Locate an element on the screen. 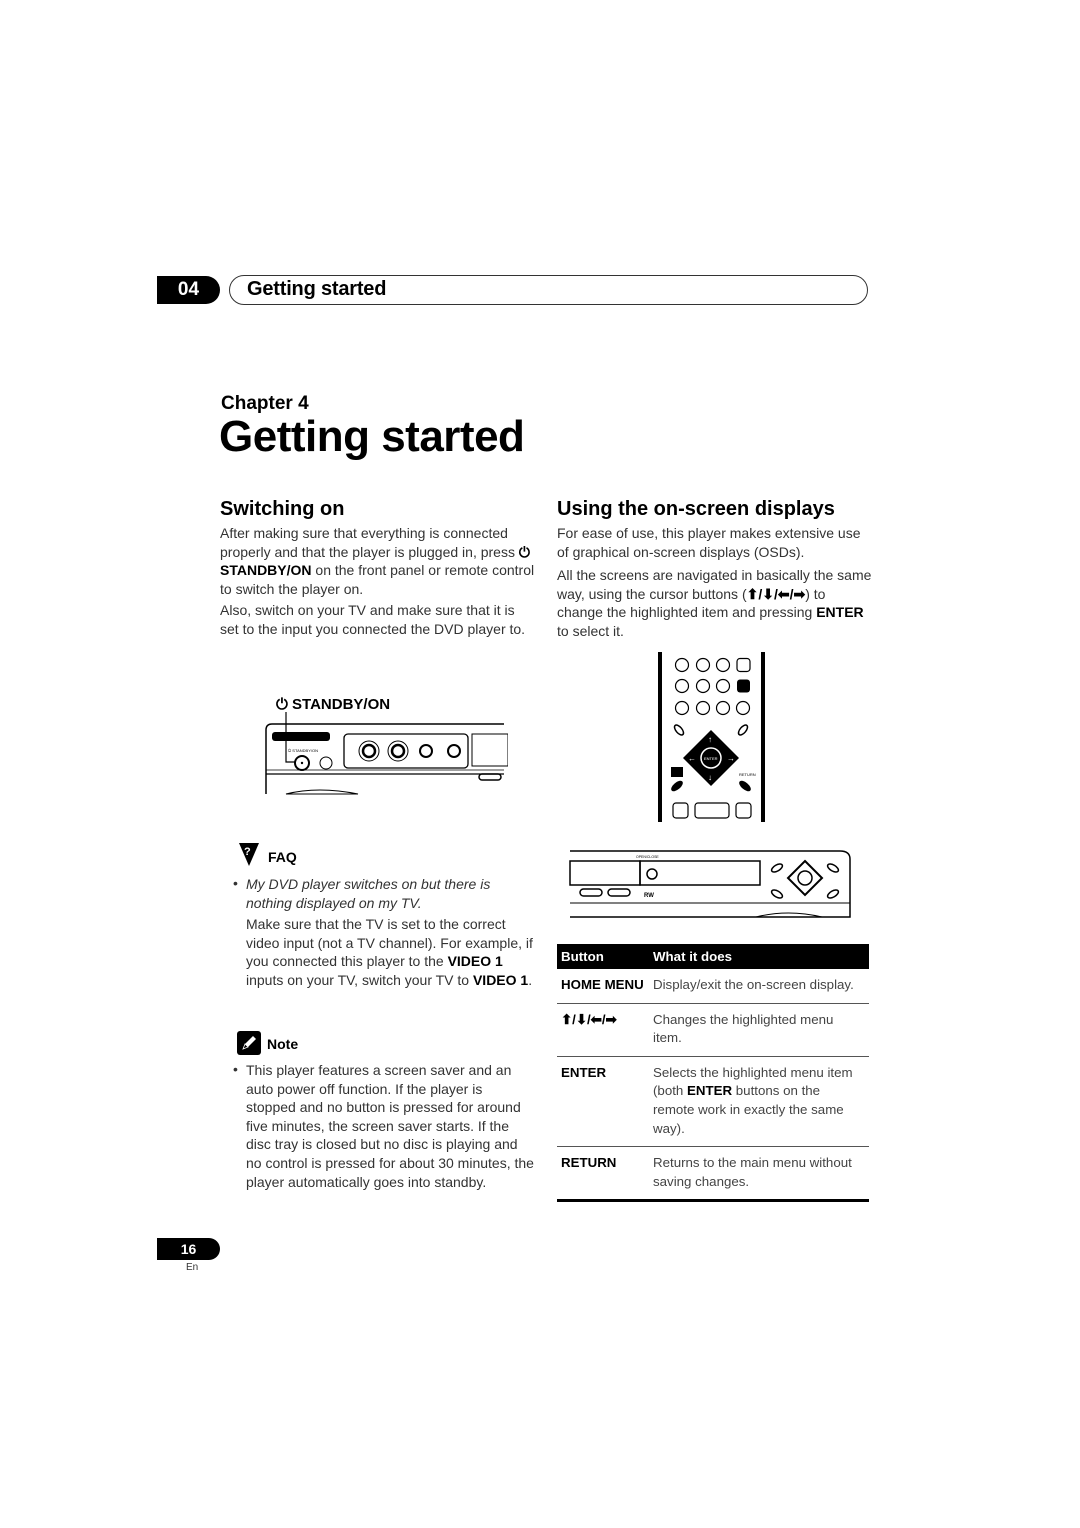 This screenshot has height=1528, width=1080. chapter-header-bar: Getting started is located at coordinates (548, 290).